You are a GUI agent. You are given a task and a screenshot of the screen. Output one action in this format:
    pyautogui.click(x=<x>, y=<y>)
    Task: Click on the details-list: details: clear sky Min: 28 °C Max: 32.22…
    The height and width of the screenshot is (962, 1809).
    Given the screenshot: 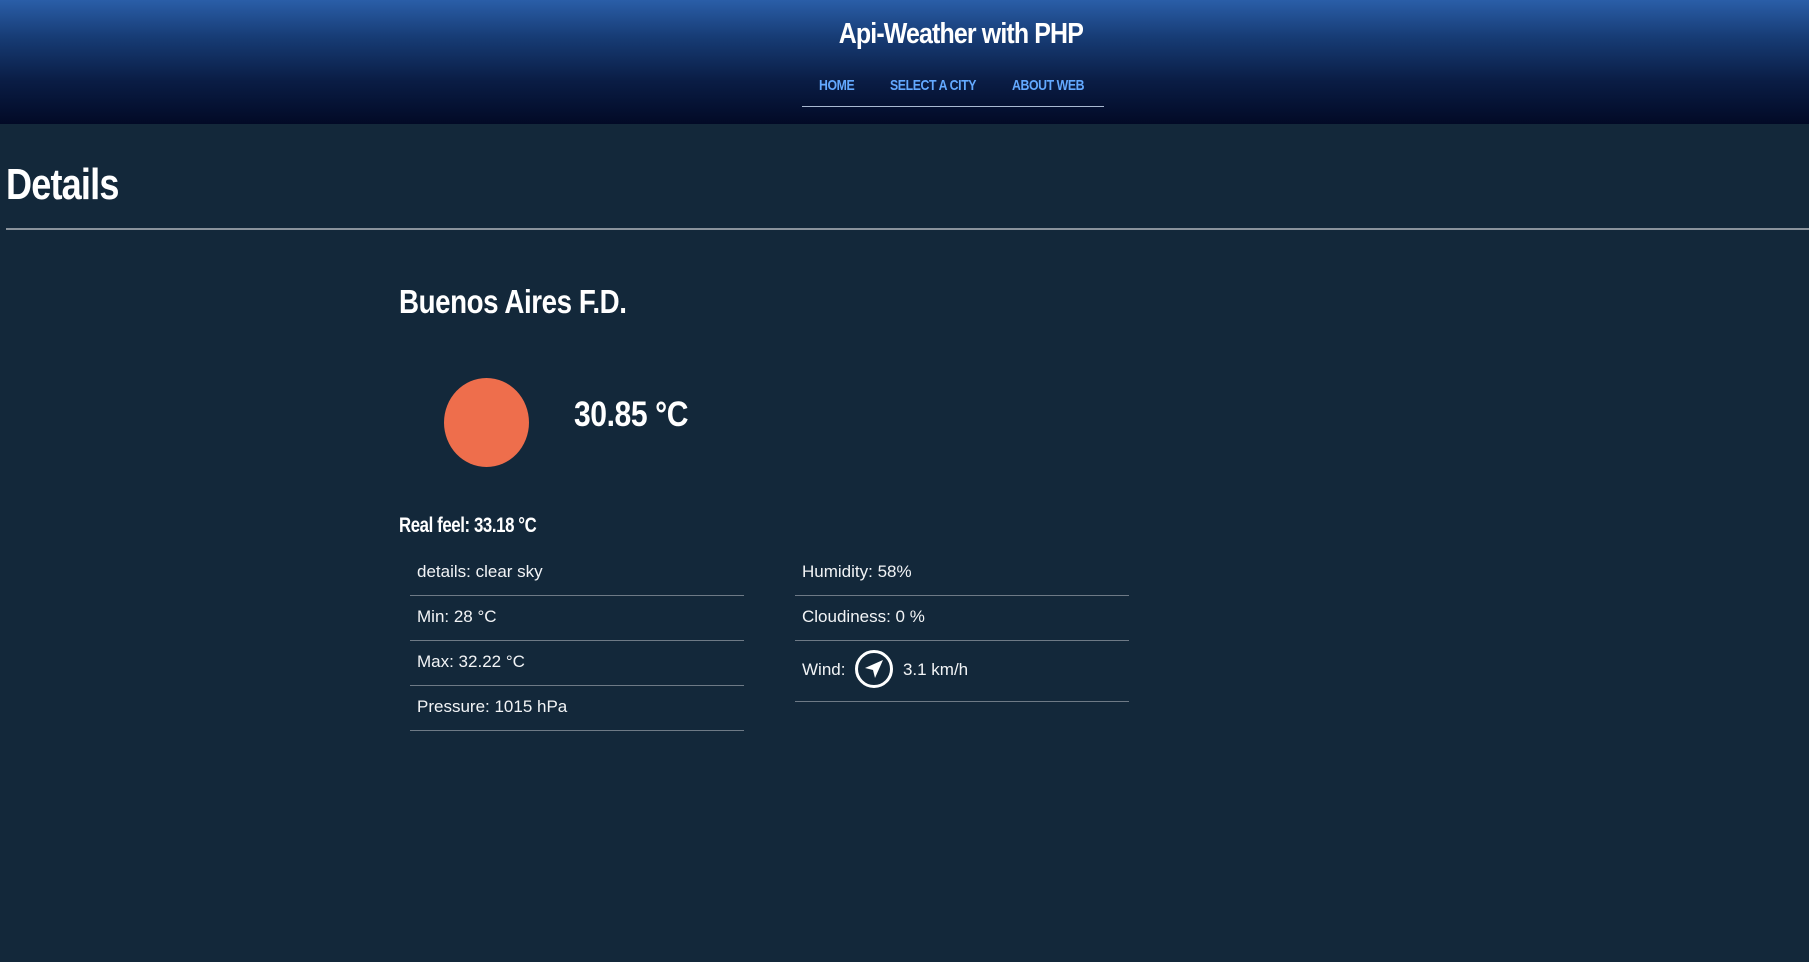 What is the action you would take?
    pyautogui.click(x=577, y=641)
    